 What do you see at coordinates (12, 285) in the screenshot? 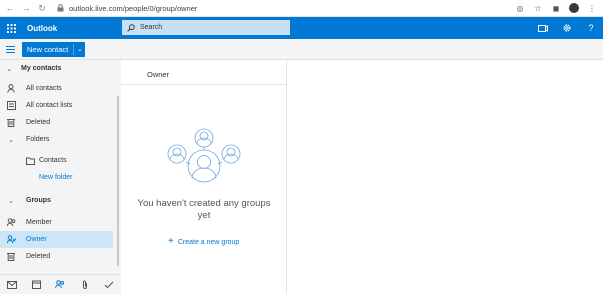
I see `mail-icon` at bounding box center [12, 285].